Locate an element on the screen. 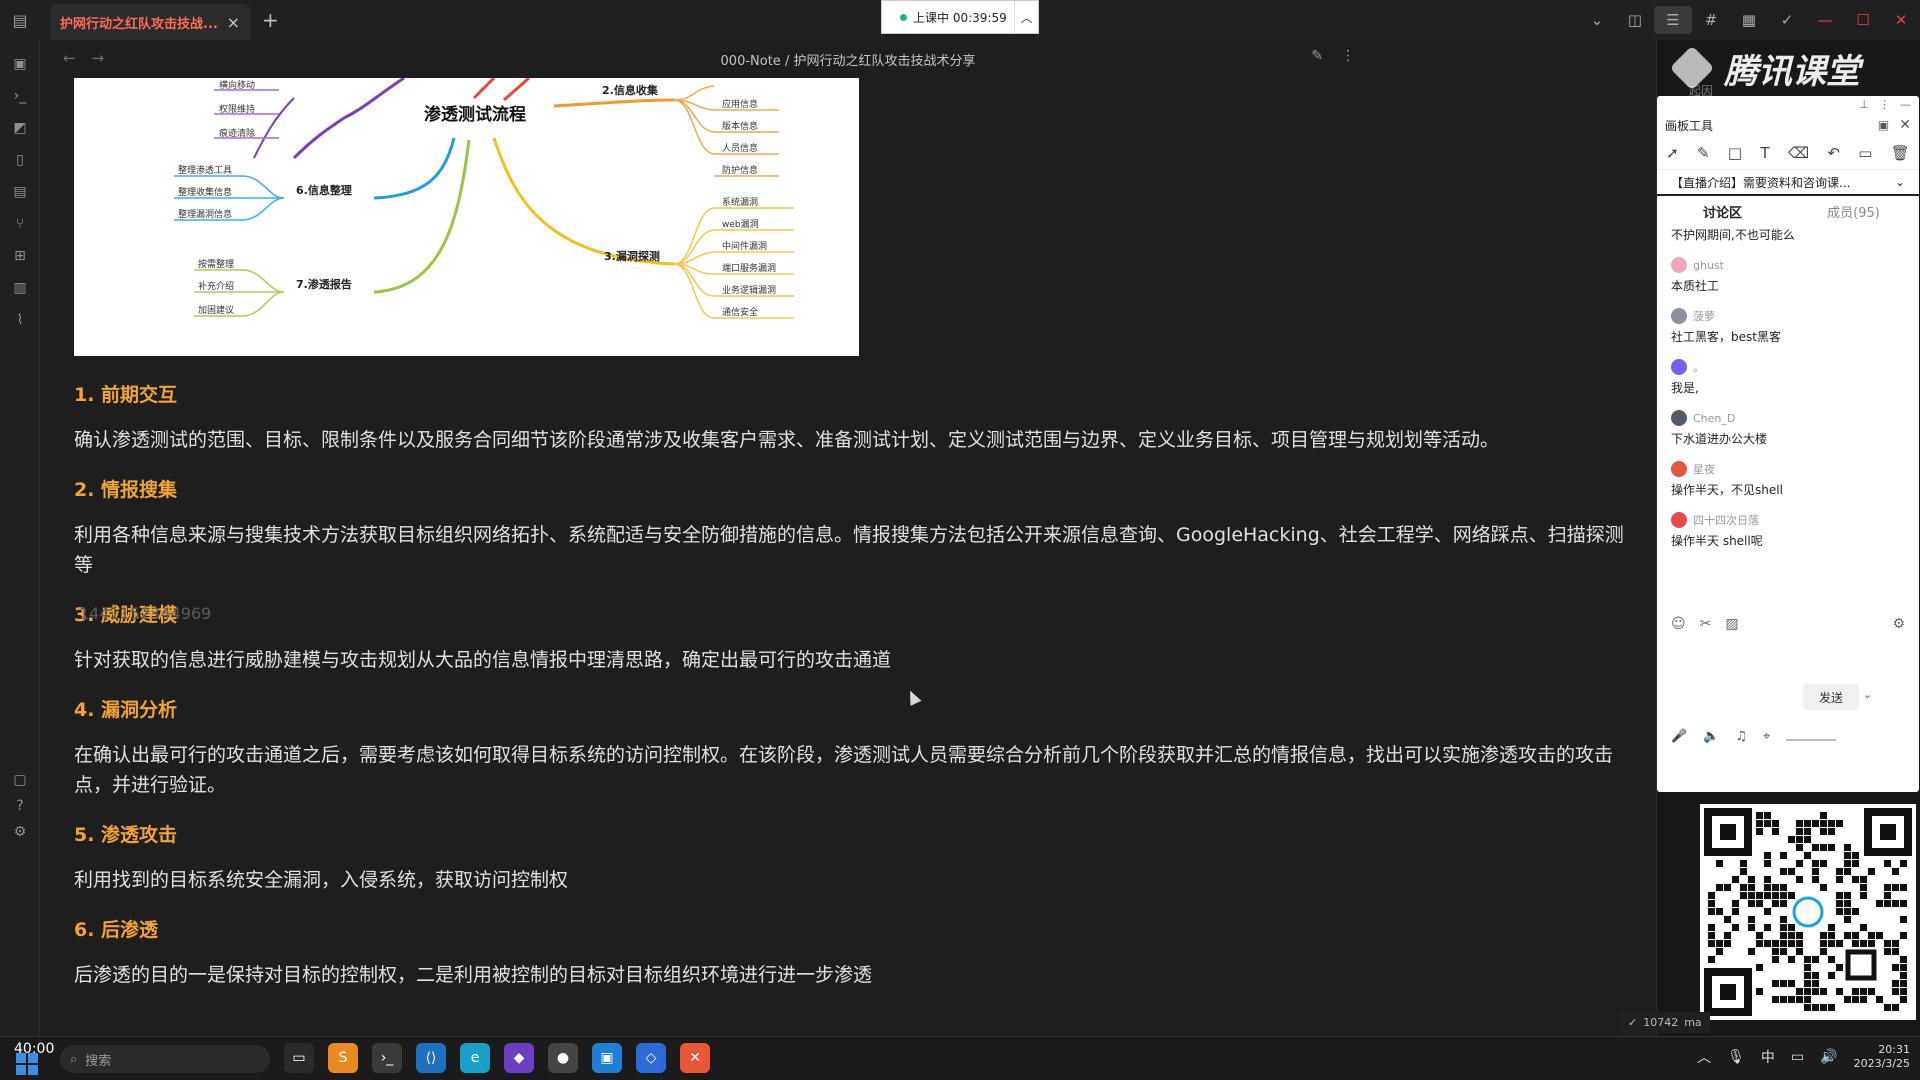 The height and width of the screenshot is (1080, 1920). sublime-icon: S is located at coordinates (343, 1058).